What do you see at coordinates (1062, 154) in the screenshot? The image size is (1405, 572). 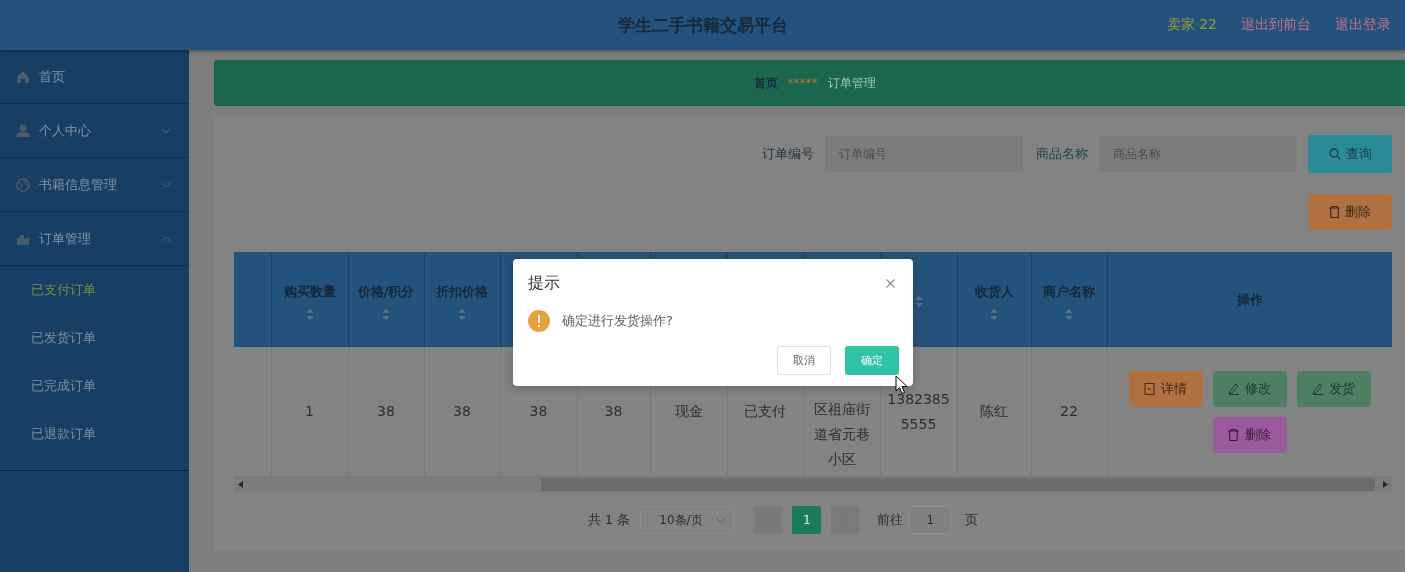 I see `field-label: 商品名称` at bounding box center [1062, 154].